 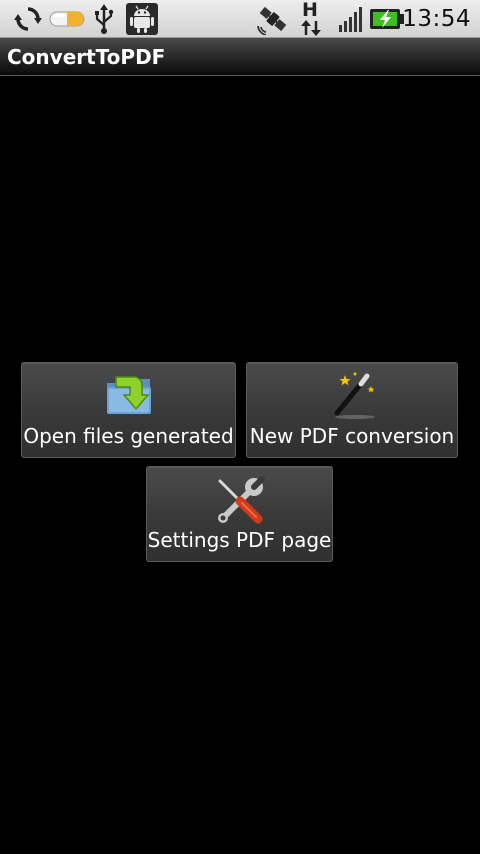 I want to click on tools-icon, so click(x=241, y=500).